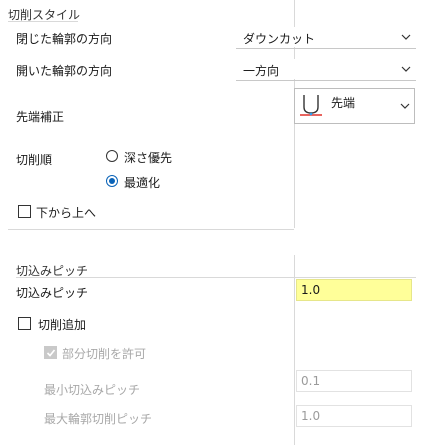 Image resolution: width=435 pixels, height=448 pixels. I want to click on partial-cut-checkbox, so click(50, 352).